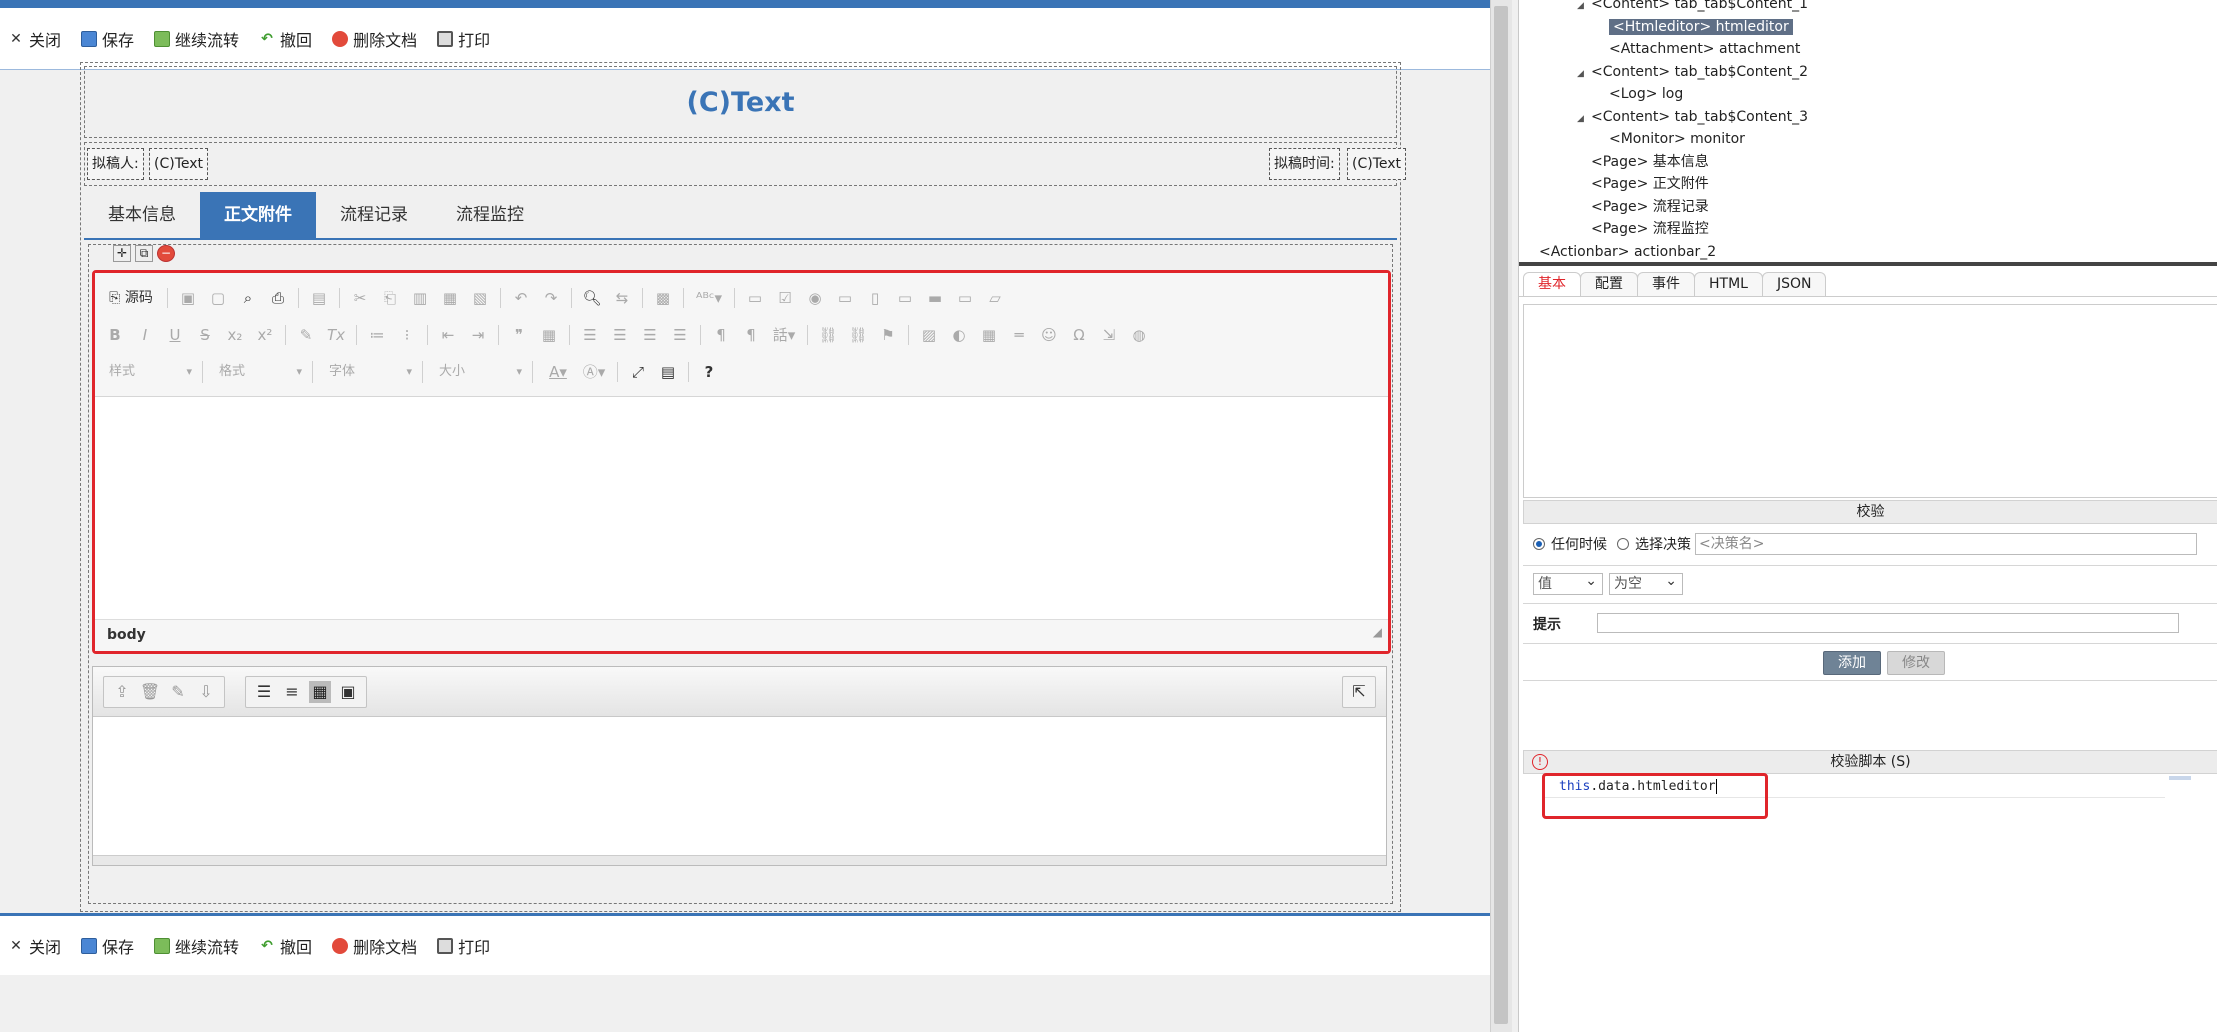 Image resolution: width=2217 pixels, height=1032 pixels. What do you see at coordinates (175, 335) in the screenshot?
I see `underline-icon: U` at bounding box center [175, 335].